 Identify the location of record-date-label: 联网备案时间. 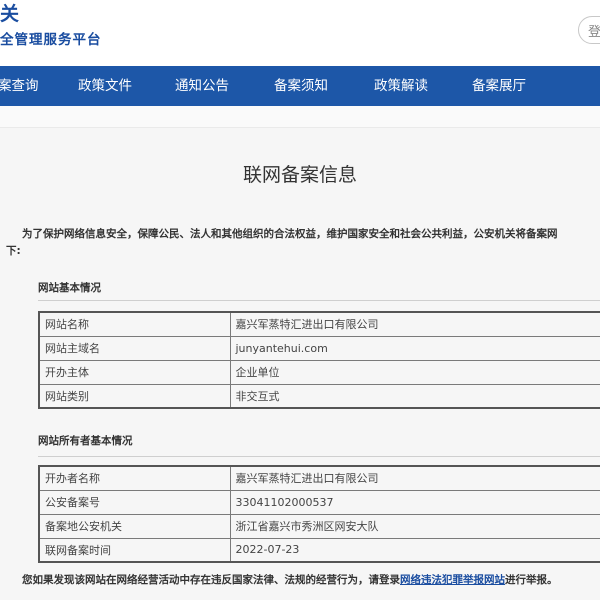
(134, 550).